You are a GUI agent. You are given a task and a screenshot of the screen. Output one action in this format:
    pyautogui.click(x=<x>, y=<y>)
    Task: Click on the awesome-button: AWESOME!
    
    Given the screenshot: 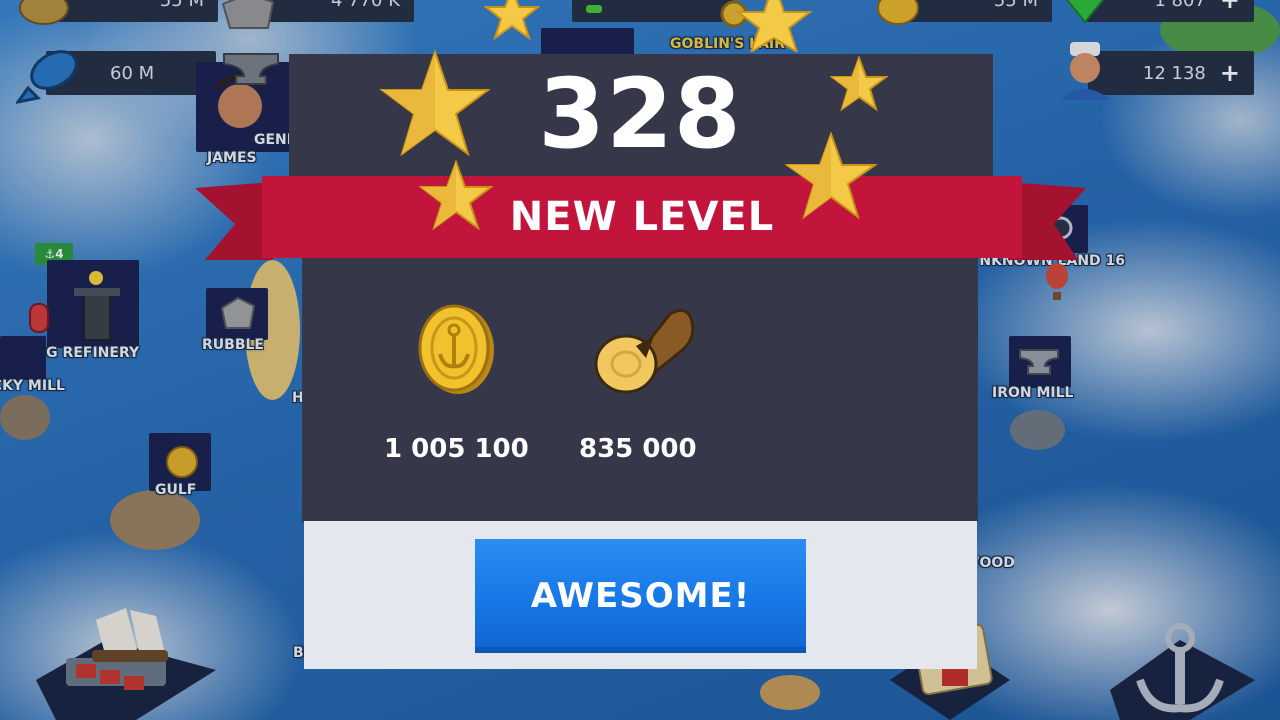 What is the action you would take?
    pyautogui.click(x=640, y=596)
    